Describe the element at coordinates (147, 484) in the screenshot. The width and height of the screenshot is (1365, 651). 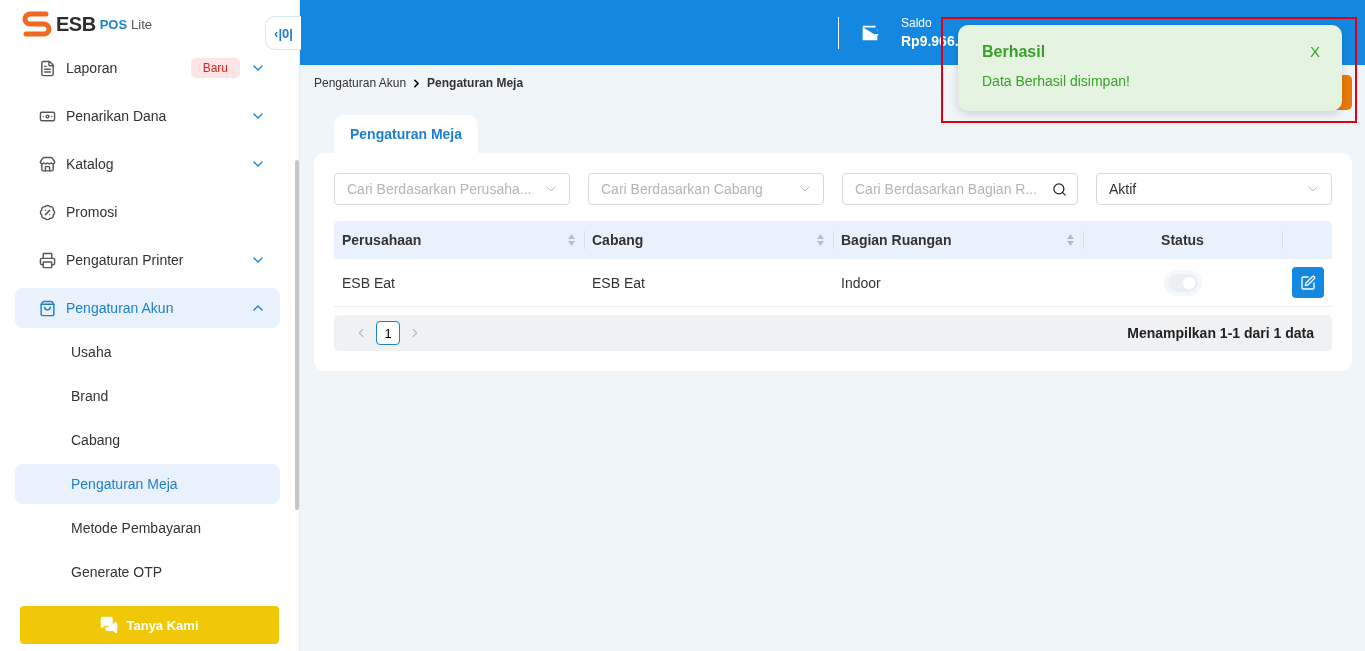
I see `sidebar-subitem: Pengaturan Meja` at that location.